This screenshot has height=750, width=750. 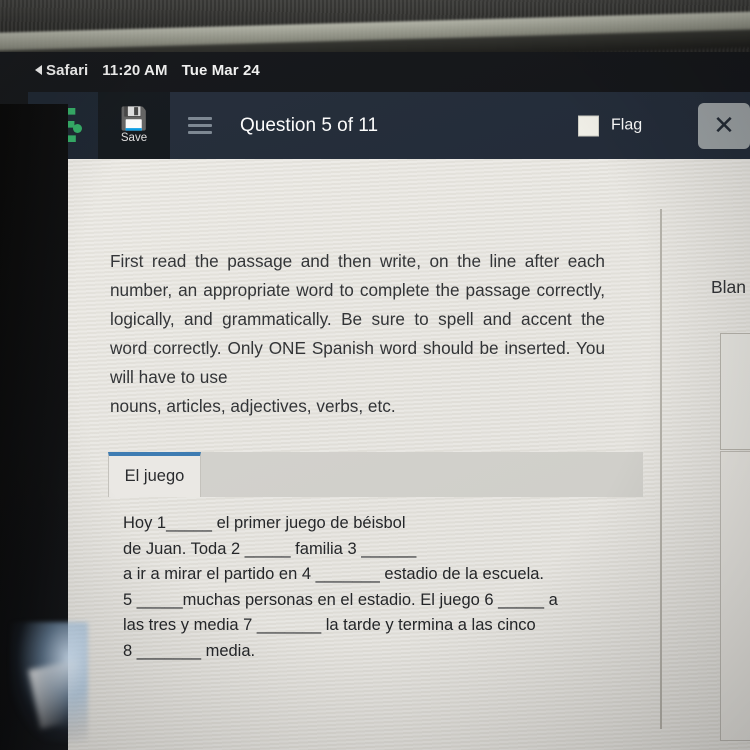 I want to click on back-to-safari-button: Safari, so click(x=61, y=70).